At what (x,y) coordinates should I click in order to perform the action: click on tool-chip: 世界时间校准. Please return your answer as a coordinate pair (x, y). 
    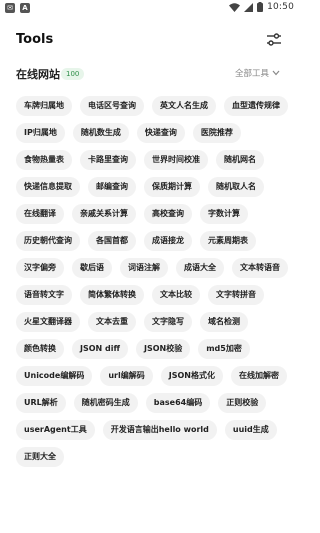
    Looking at the image, I should click on (176, 160).